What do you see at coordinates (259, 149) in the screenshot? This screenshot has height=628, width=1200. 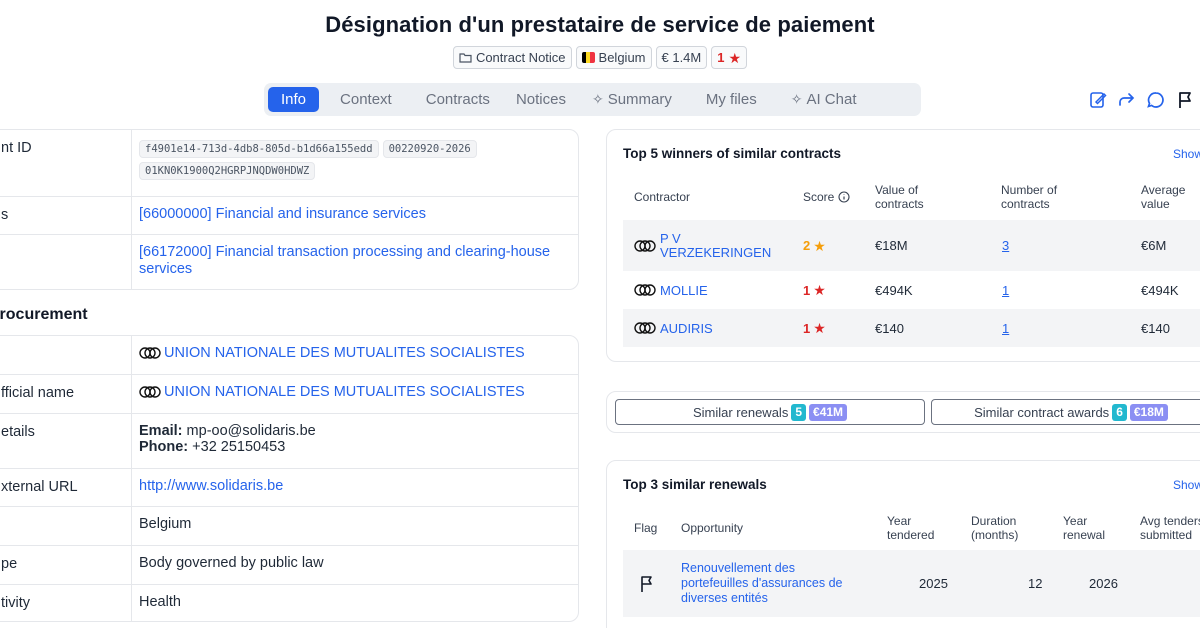 I see `id-chip: f4901e14-713d-4db8-805d-b1d66a155edd` at bounding box center [259, 149].